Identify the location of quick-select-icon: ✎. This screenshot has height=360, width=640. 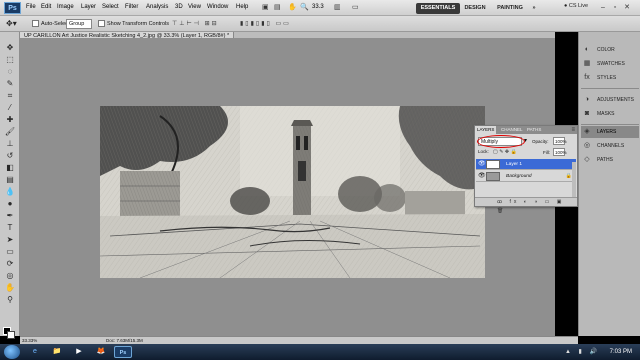
(10, 84).